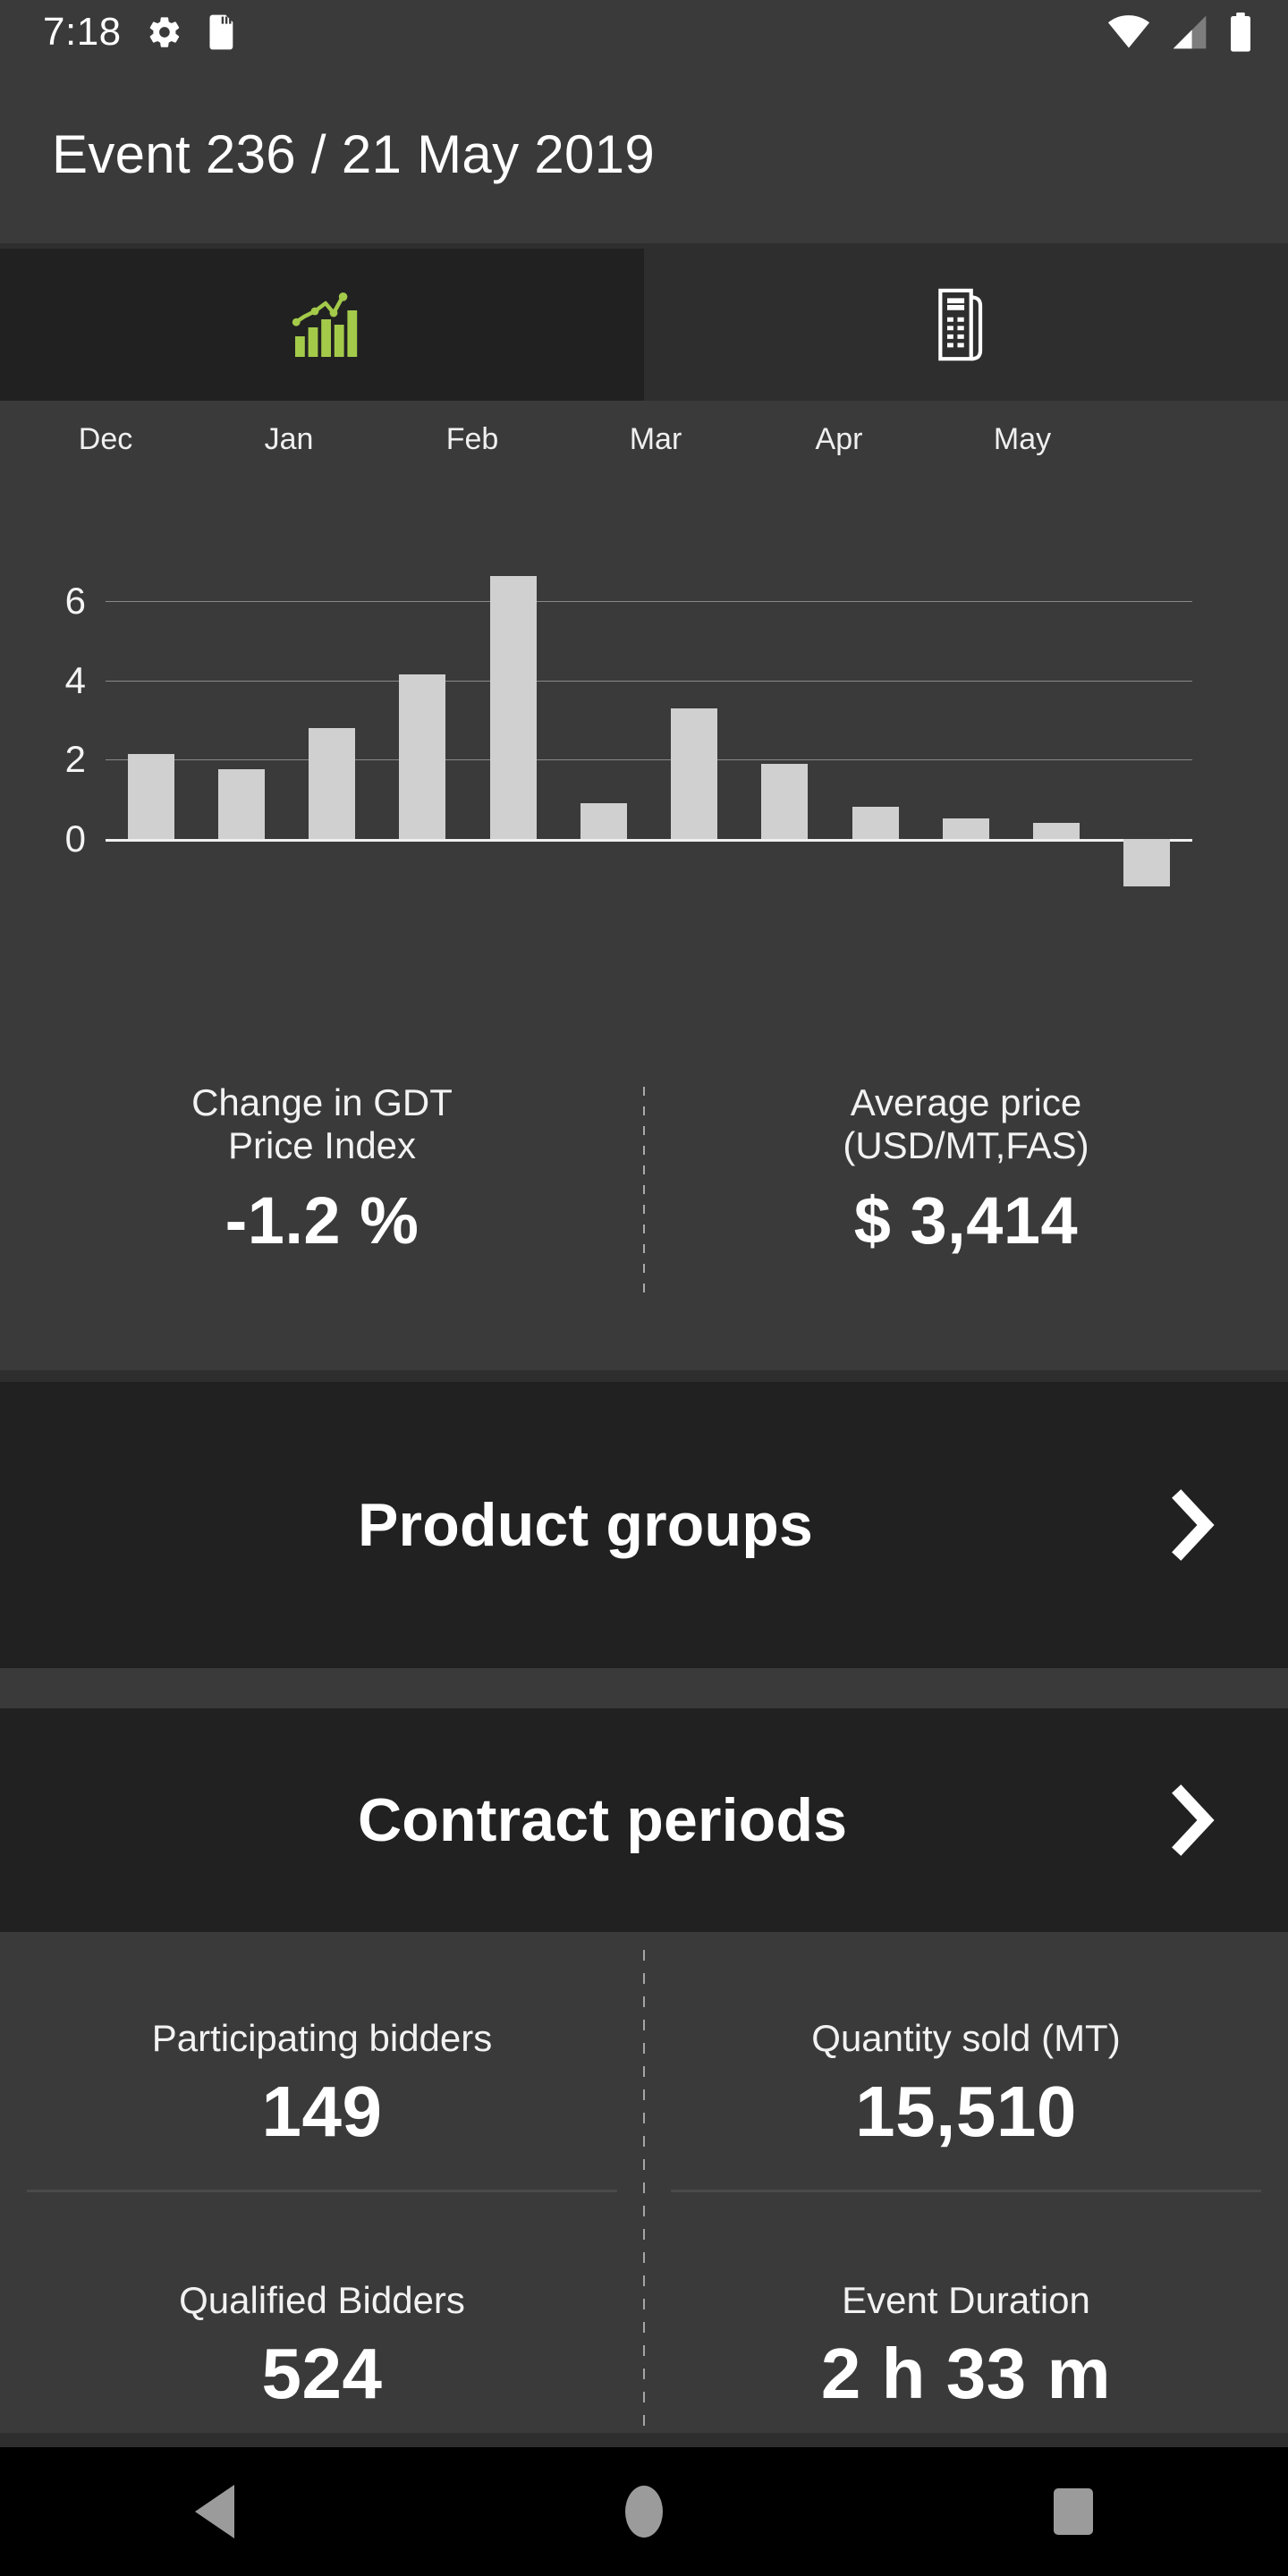 This screenshot has height=2576, width=1288. Describe the element at coordinates (105, 439) in the screenshot. I see `month-label: Dec` at that location.